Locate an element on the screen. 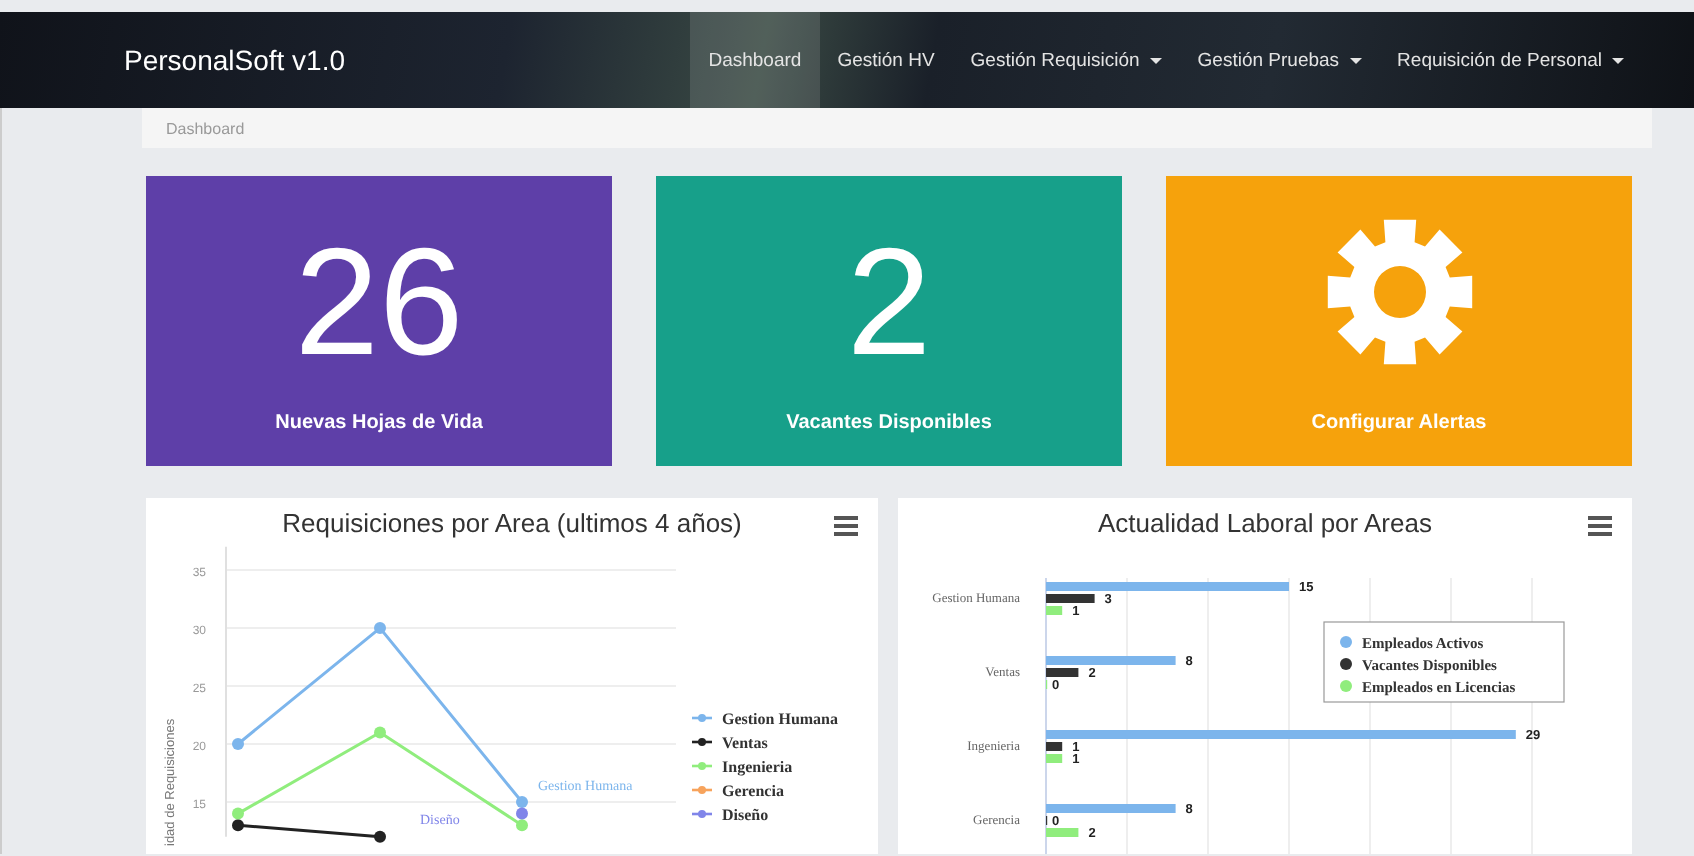 The height and width of the screenshot is (856, 1694). stat-card: 26 Nuevas Hojas de Vida is located at coordinates (379, 321).